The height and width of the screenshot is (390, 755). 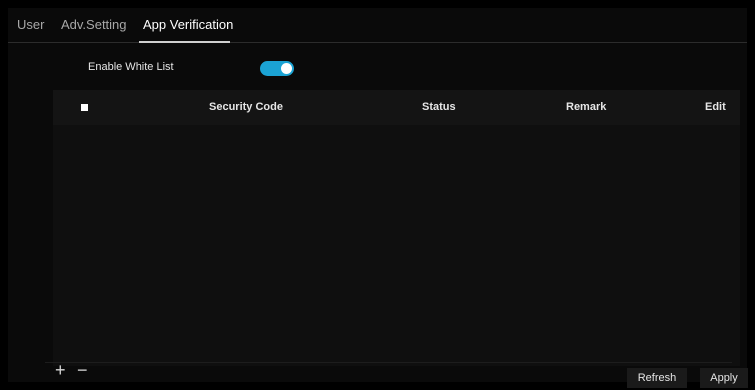 I want to click on toggle-knob, so click(x=286, y=68).